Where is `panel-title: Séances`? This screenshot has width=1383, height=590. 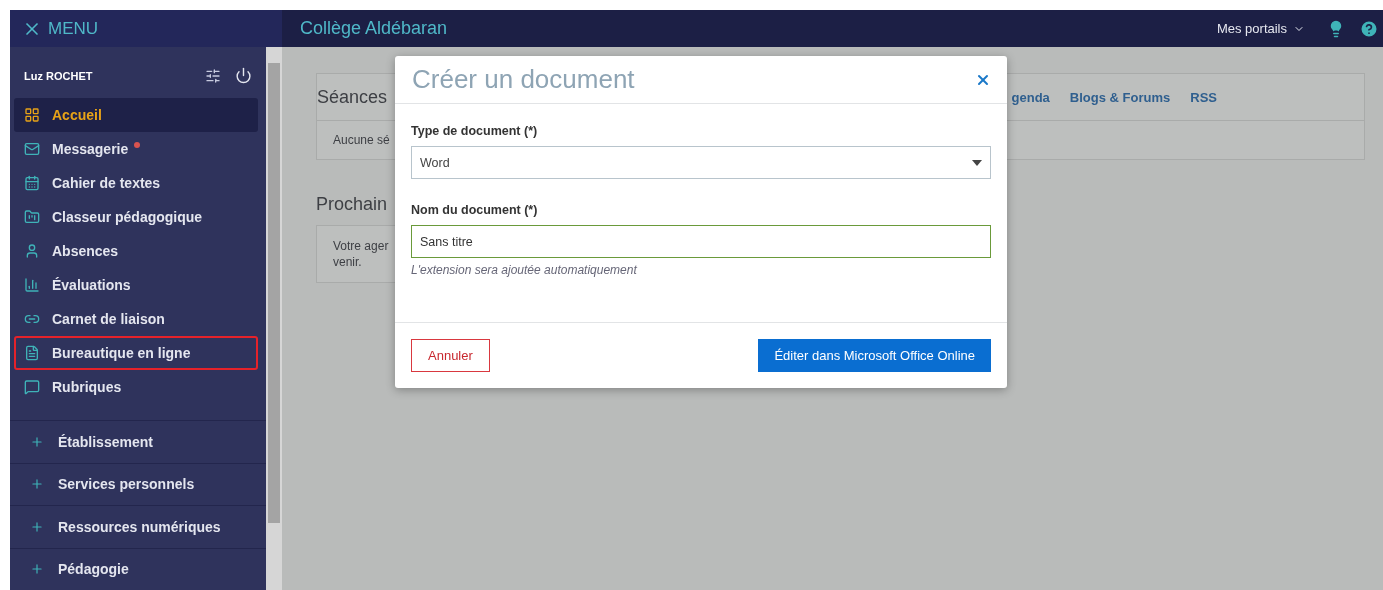
panel-title: Séances is located at coordinates (353, 97).